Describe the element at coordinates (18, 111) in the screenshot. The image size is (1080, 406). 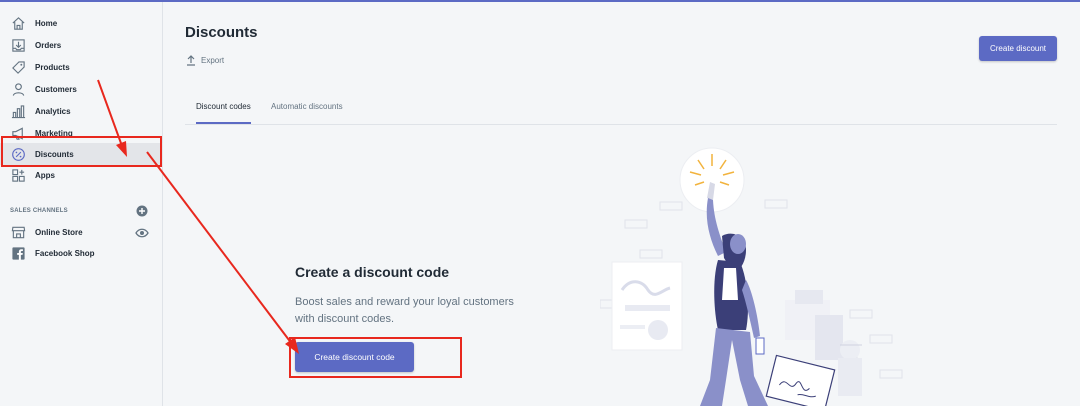
I see `bar-chart-icon` at that location.